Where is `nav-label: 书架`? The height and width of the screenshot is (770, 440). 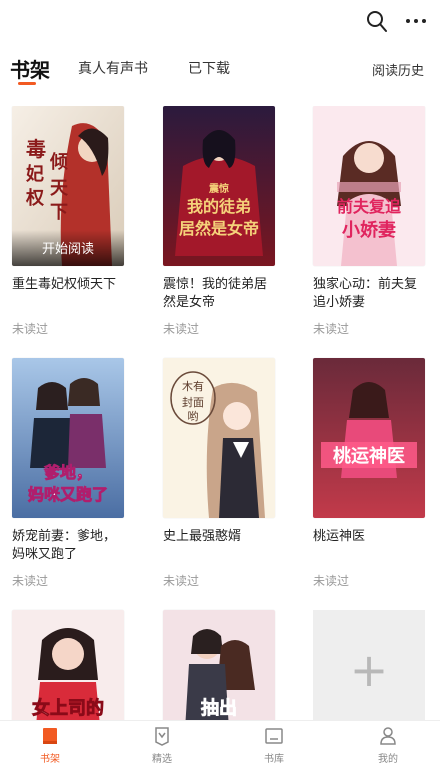
nav-label: 书架 is located at coordinates (50, 759).